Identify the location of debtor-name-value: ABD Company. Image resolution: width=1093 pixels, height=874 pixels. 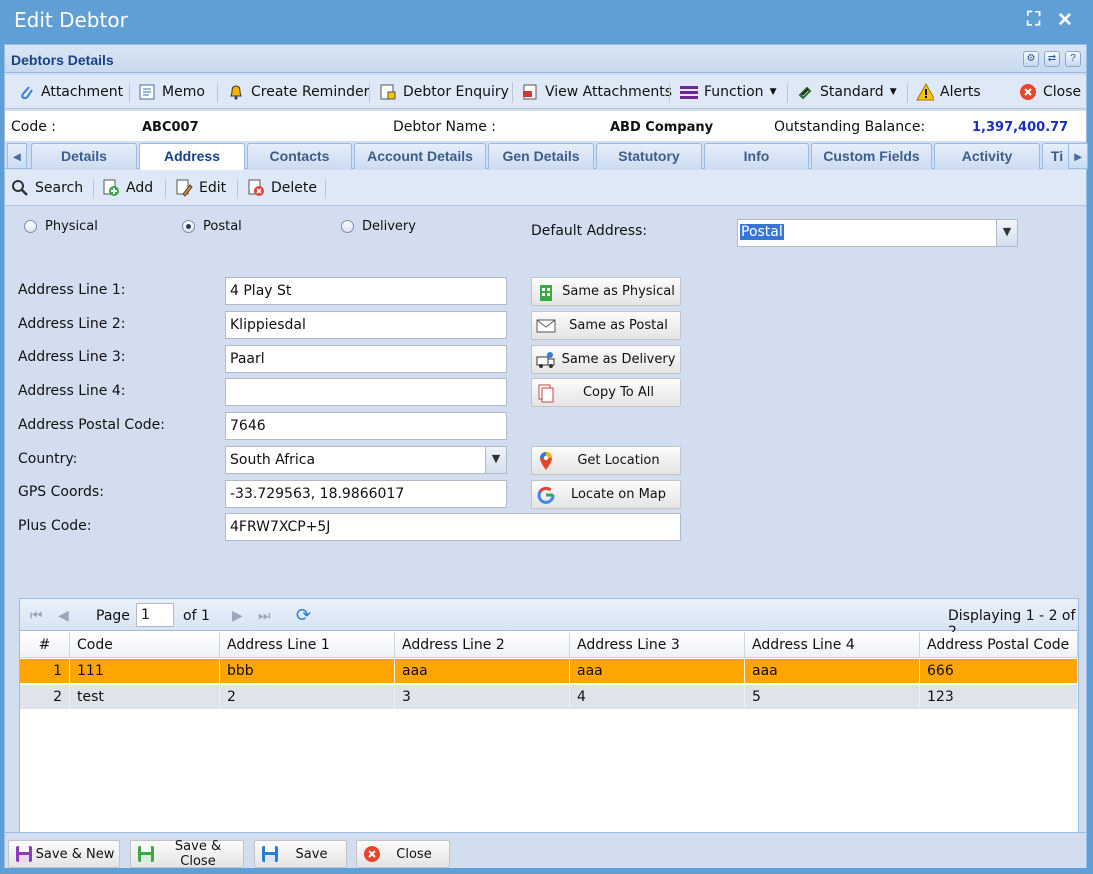
(662, 127).